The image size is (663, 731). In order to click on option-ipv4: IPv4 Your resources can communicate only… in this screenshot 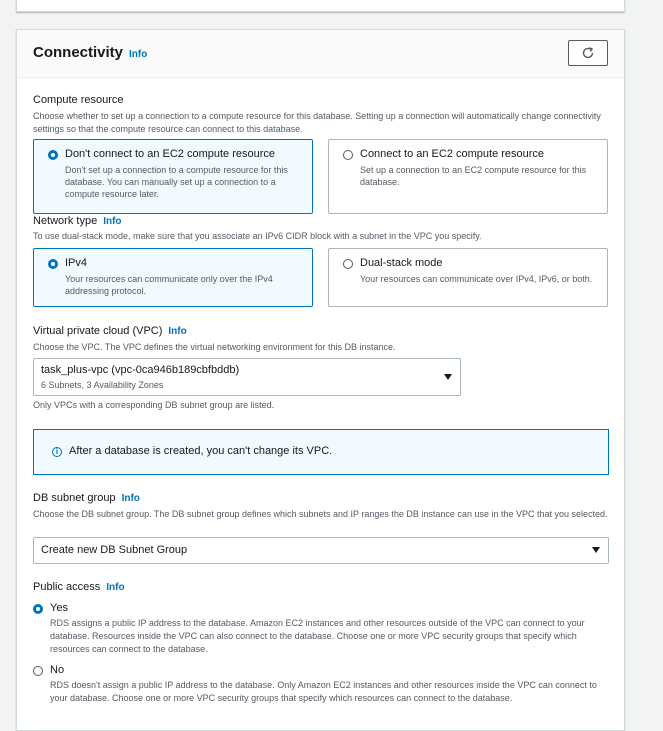, I will do `click(173, 277)`.